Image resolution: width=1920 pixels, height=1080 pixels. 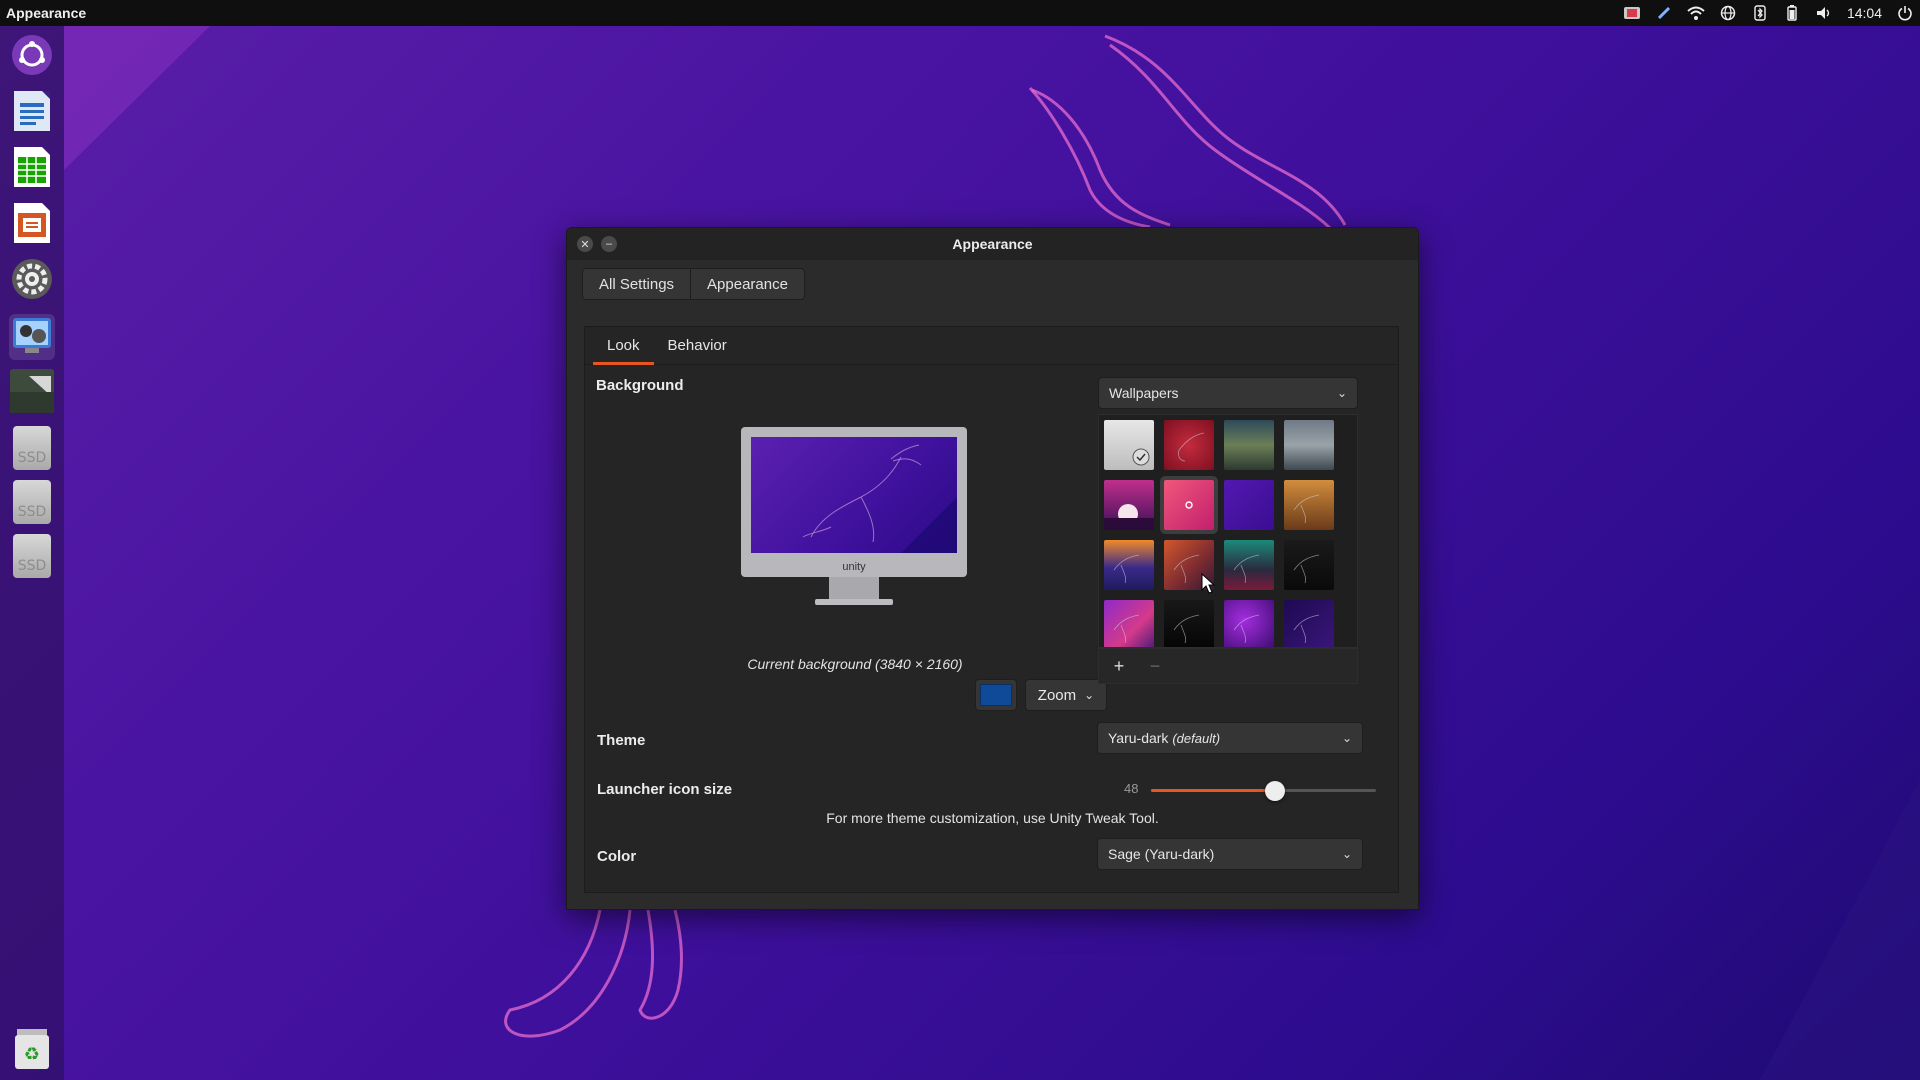 What do you see at coordinates (1228, 393) in the screenshot?
I see `wallpaper-source-dropdown: Wallpapers ⌄` at bounding box center [1228, 393].